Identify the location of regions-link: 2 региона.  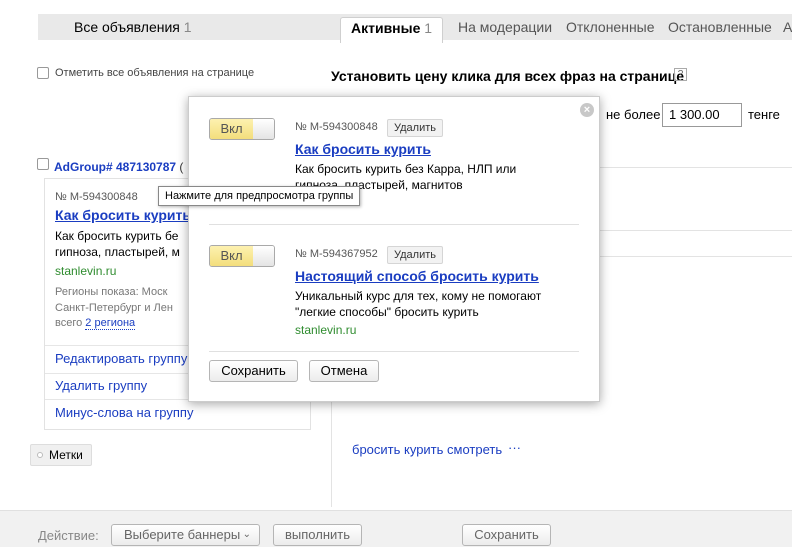
(110, 323).